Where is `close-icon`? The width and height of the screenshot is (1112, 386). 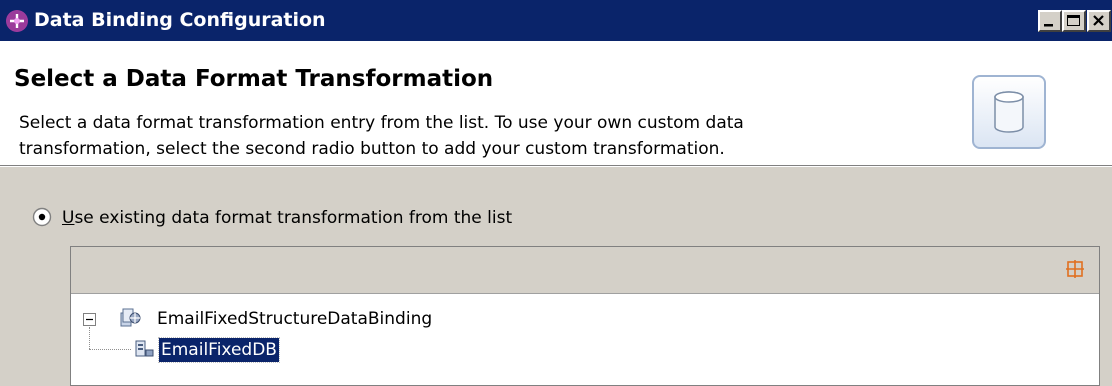
close-icon is located at coordinates (1098, 20).